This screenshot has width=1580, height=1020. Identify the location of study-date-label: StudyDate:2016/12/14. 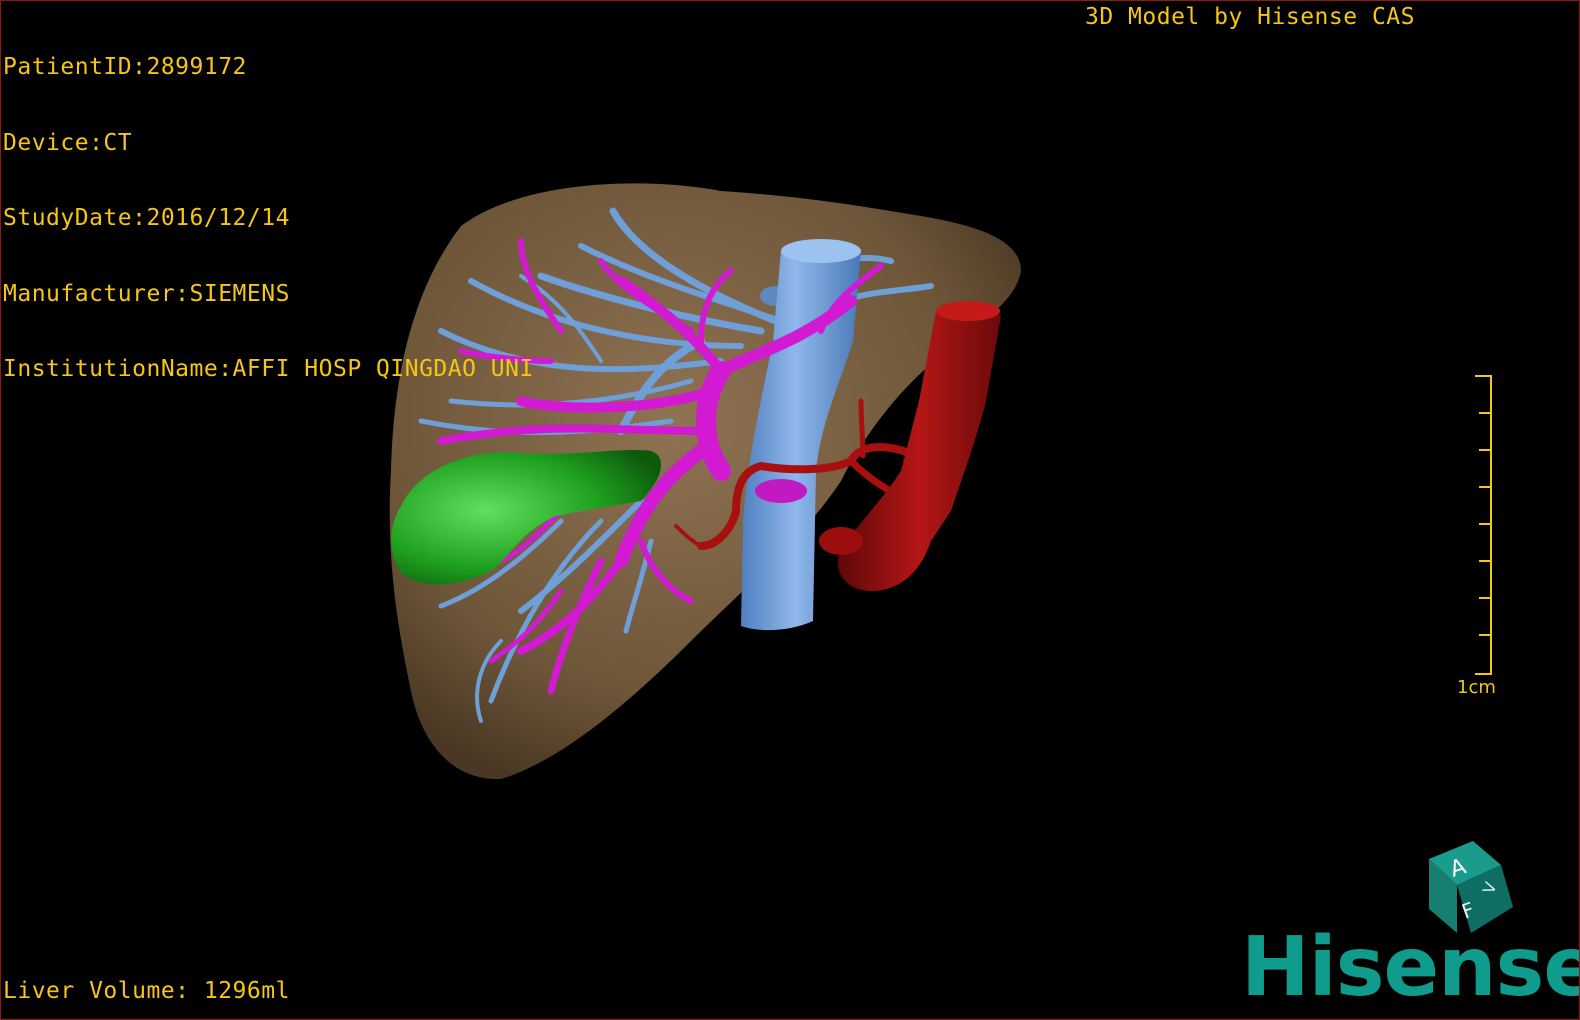
(146, 218).